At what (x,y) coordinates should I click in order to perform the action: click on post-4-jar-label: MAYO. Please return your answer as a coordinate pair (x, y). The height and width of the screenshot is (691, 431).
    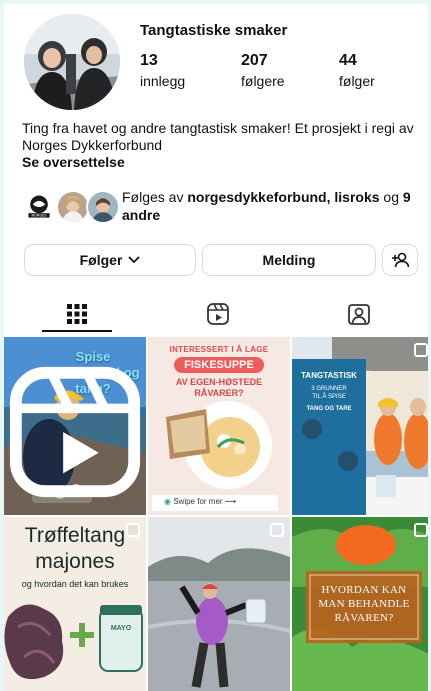
    Looking at the image, I should click on (121, 628).